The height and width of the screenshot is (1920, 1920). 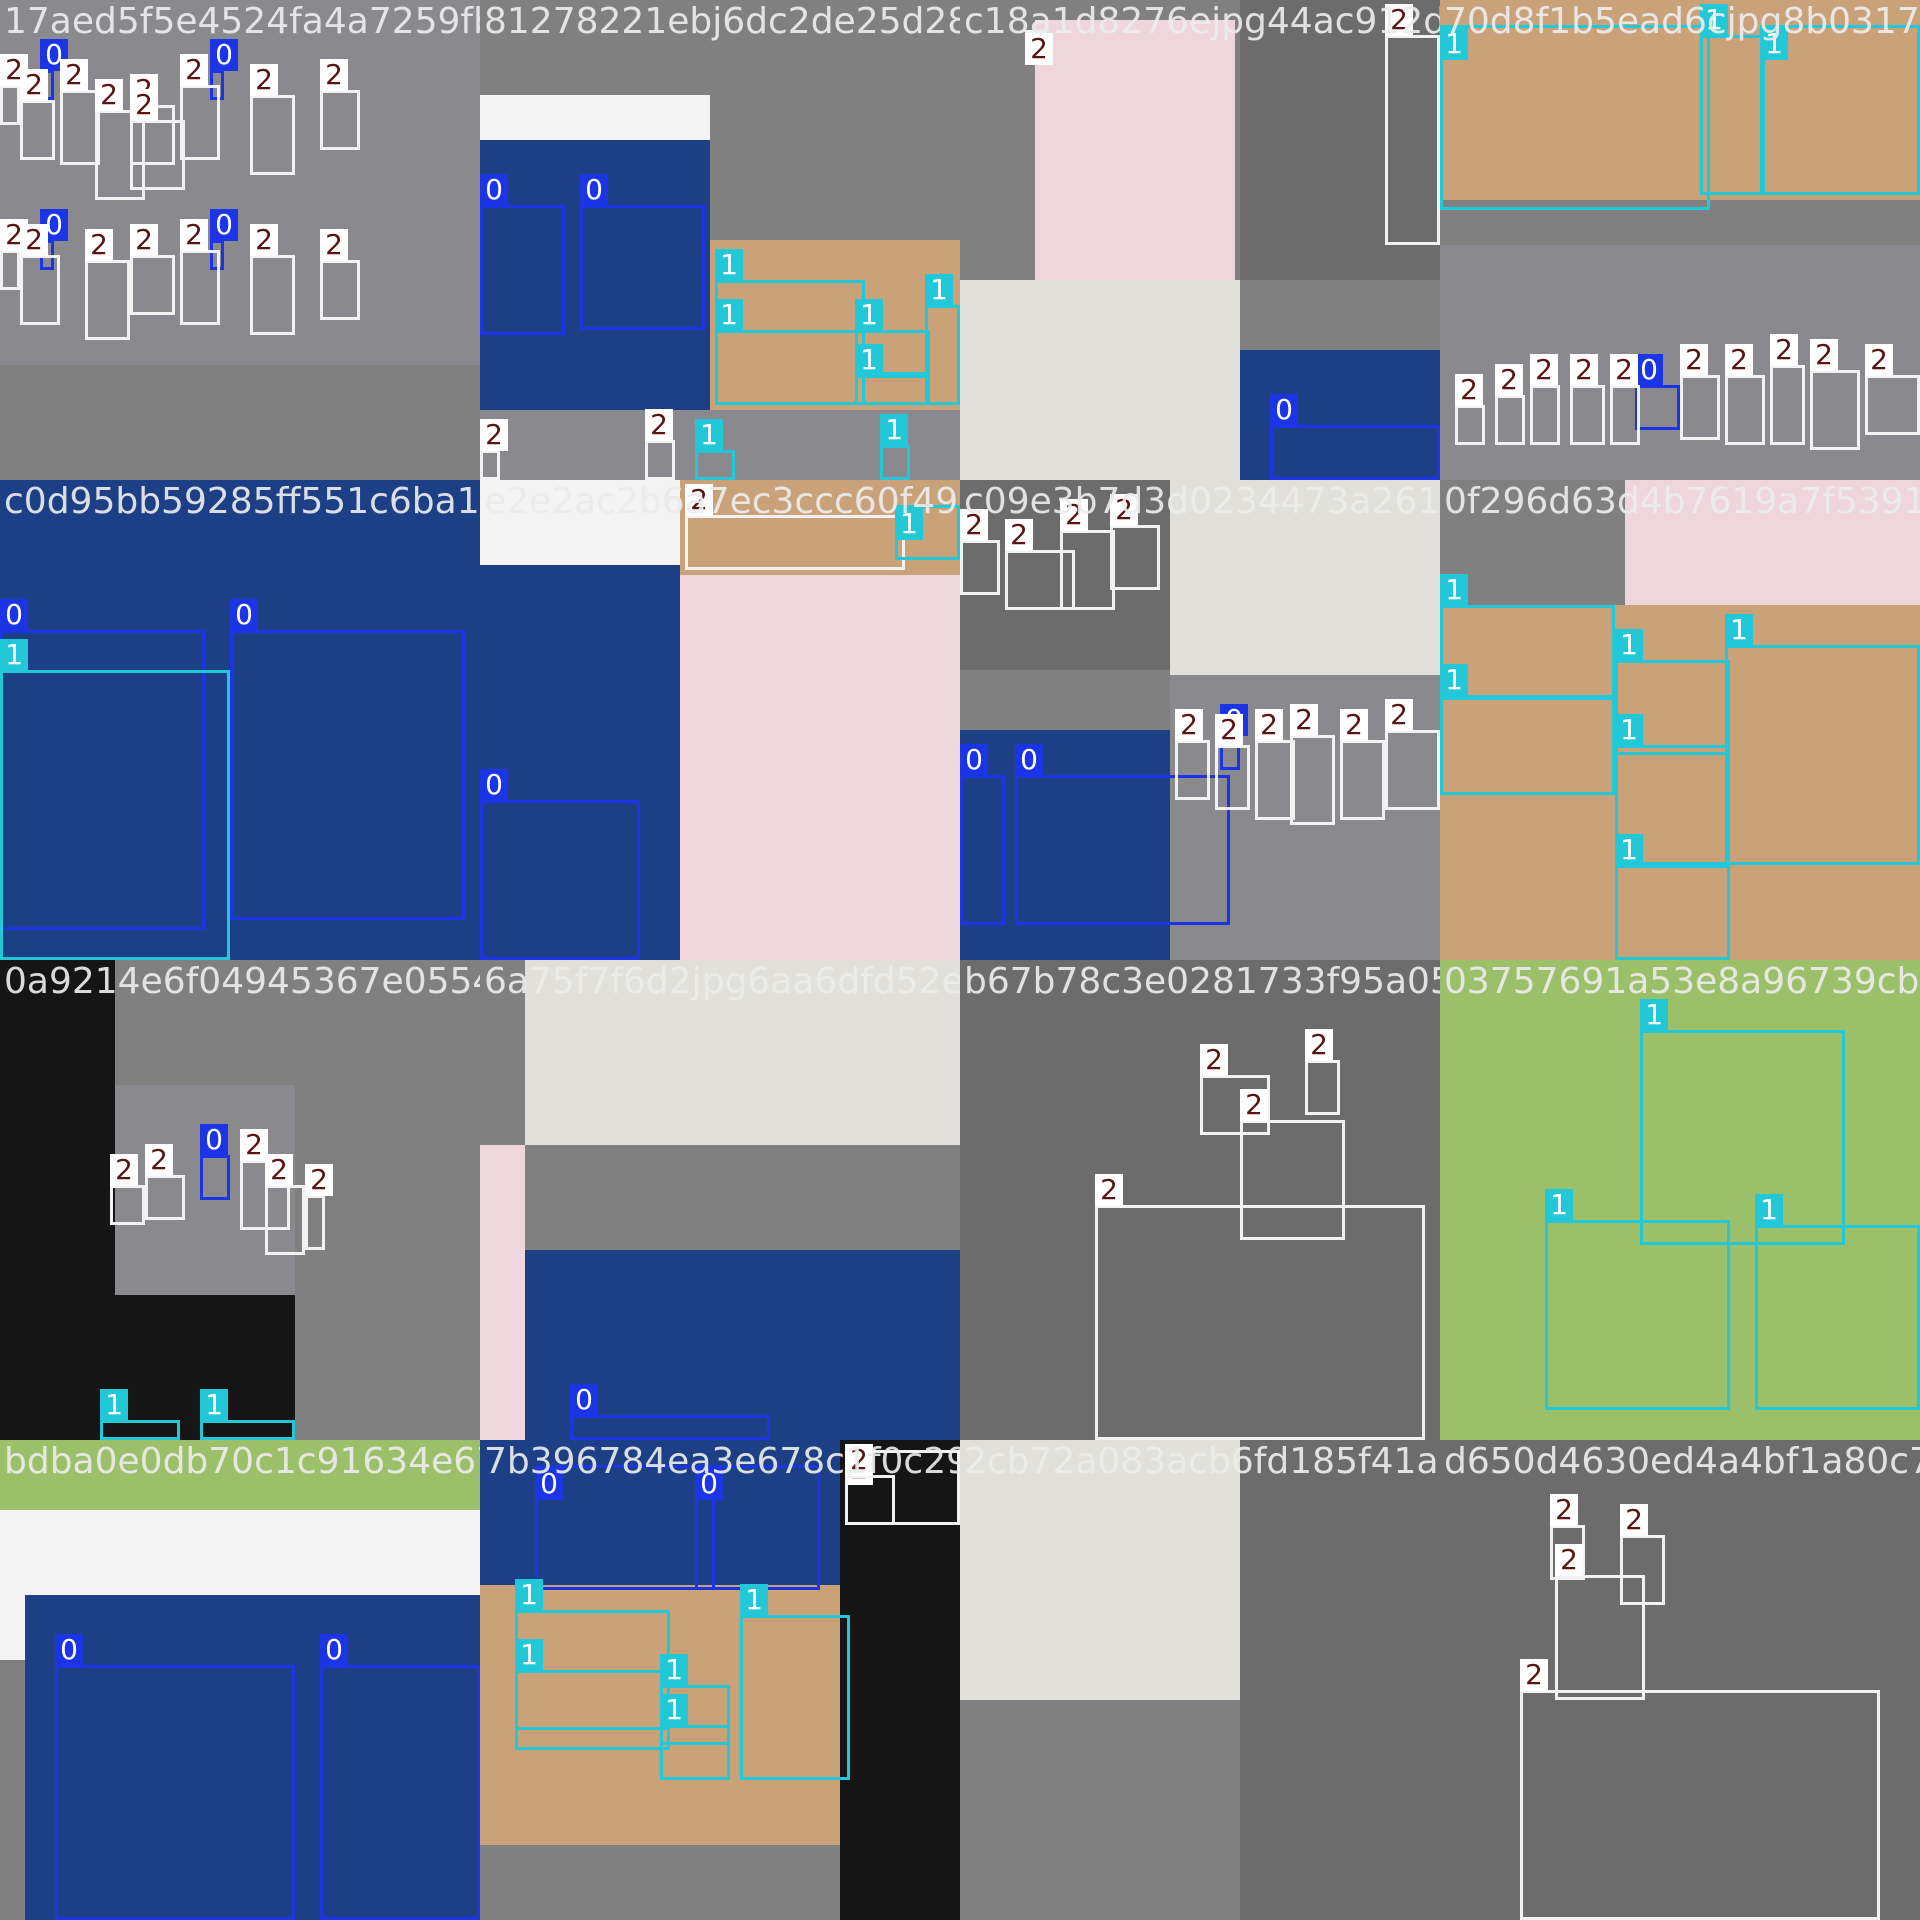 What do you see at coordinates (1202, 21) in the screenshot?
I see `tile-filename: c18a1d8276ejpg44ac912df55.jpg` at bounding box center [1202, 21].